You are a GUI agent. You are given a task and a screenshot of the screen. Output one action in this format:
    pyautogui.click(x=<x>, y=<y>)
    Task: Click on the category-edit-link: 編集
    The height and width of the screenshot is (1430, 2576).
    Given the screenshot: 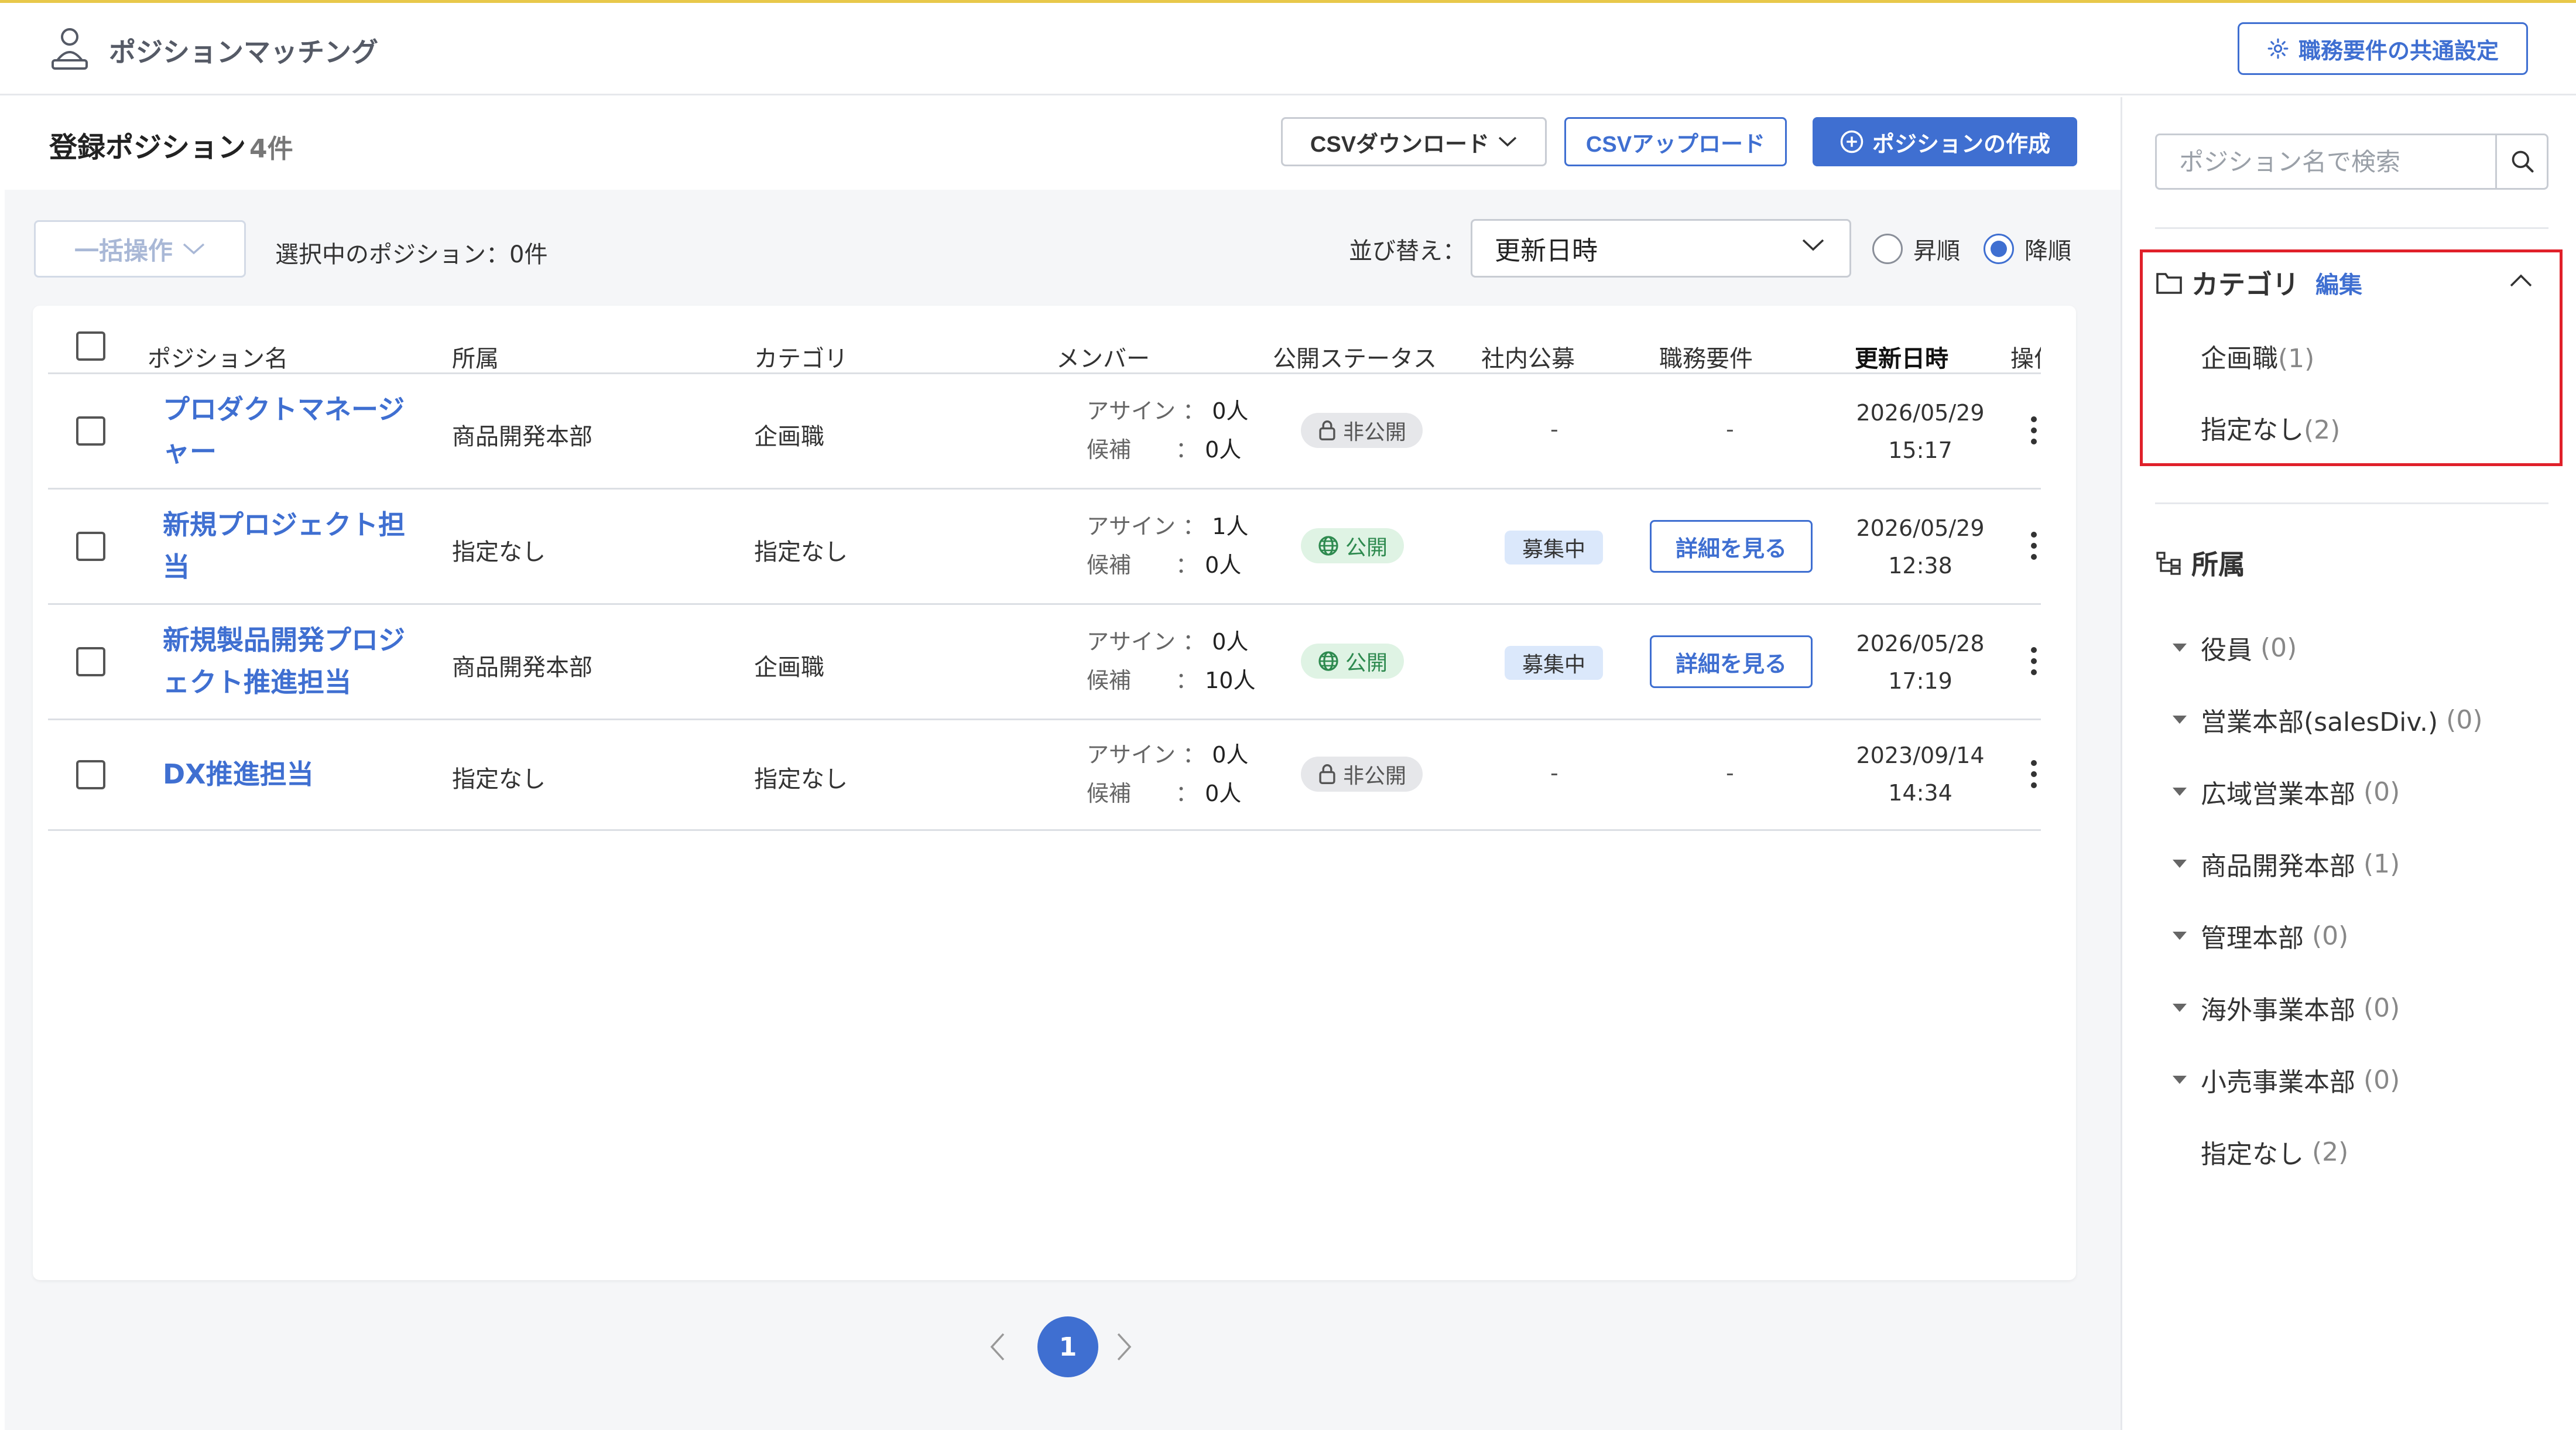 What is the action you would take?
    pyautogui.click(x=2338, y=283)
    